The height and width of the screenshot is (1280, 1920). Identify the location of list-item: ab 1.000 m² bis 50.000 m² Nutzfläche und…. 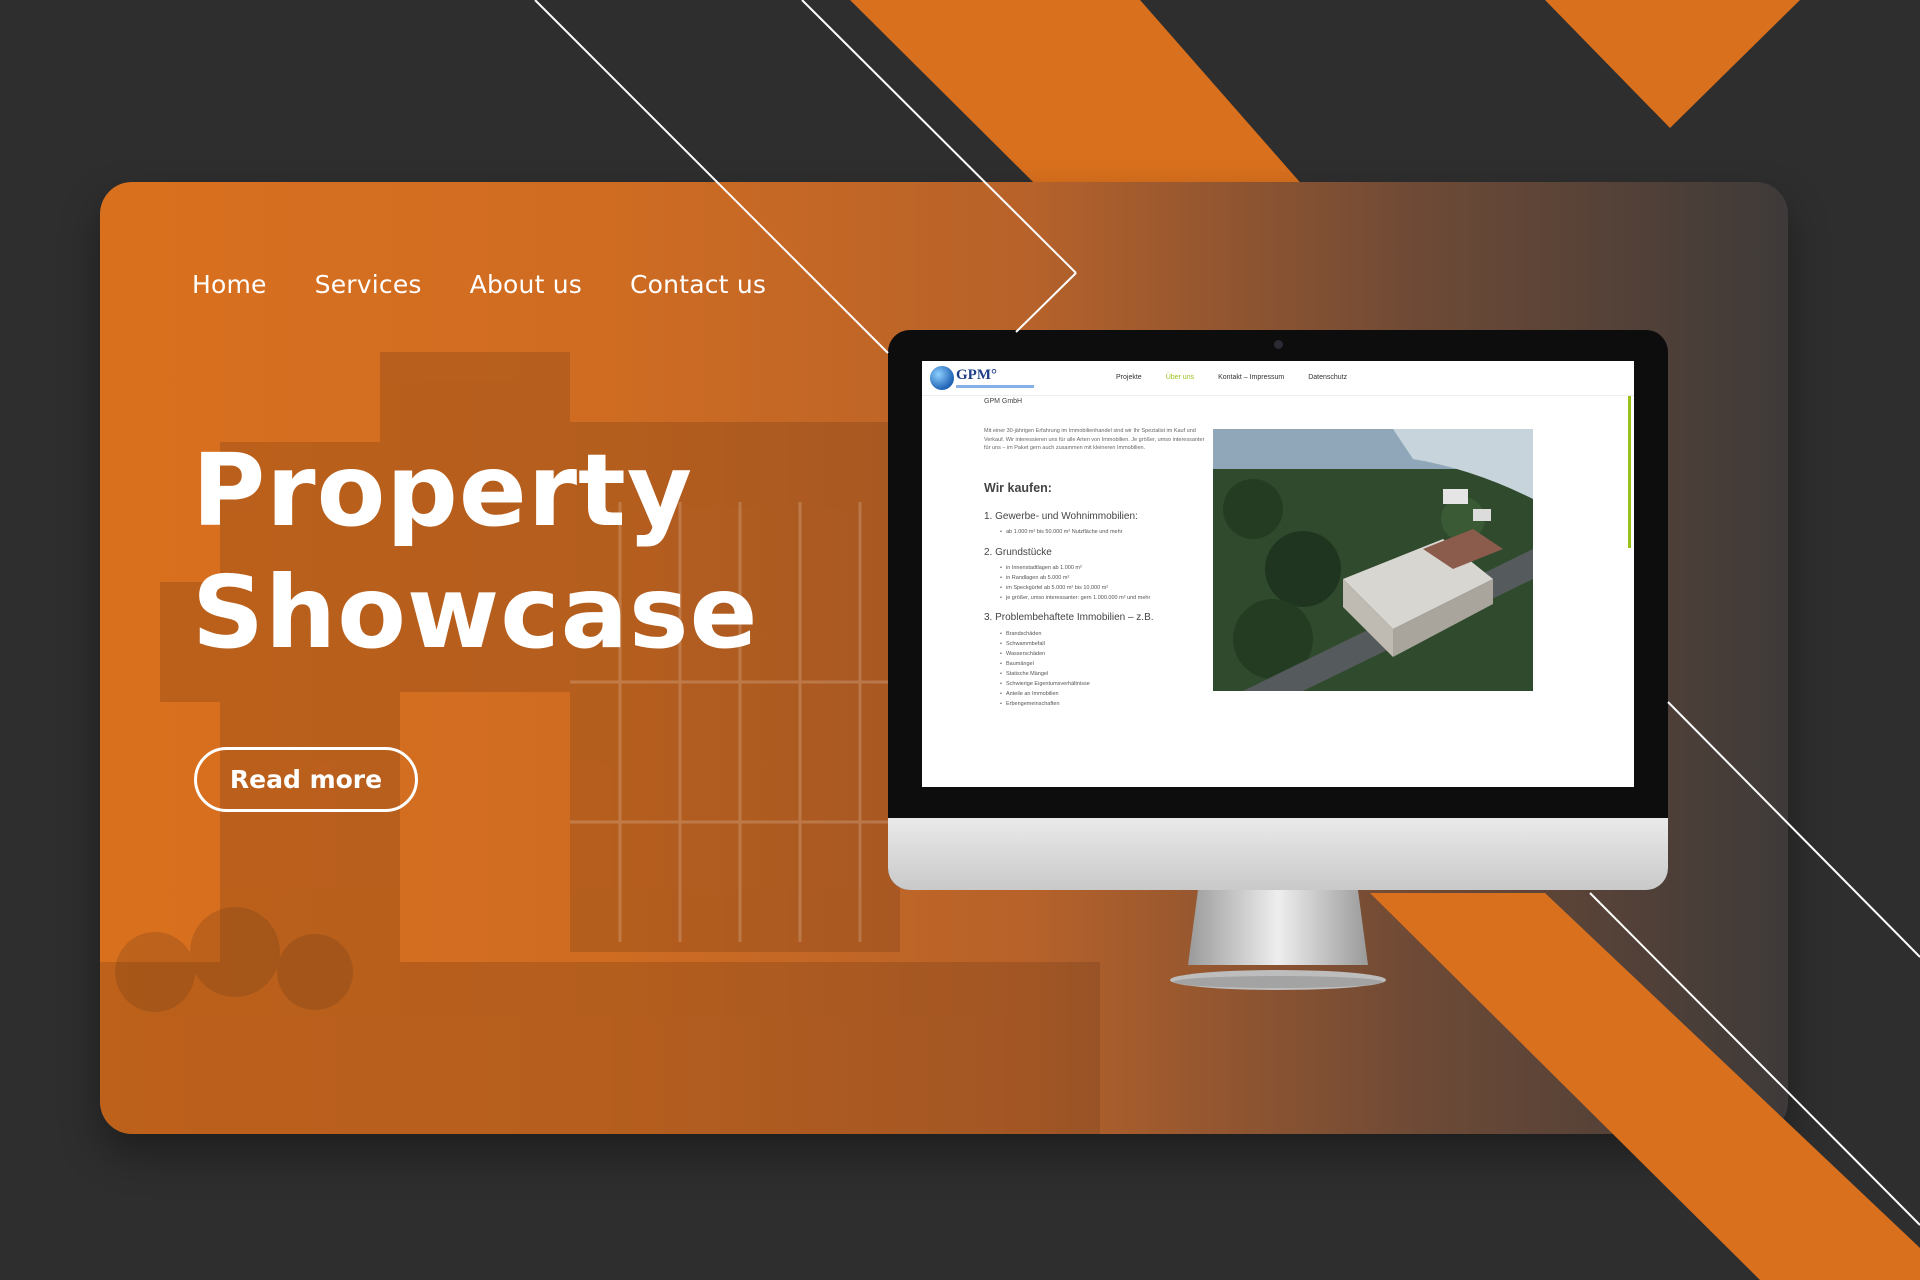
(1061, 532).